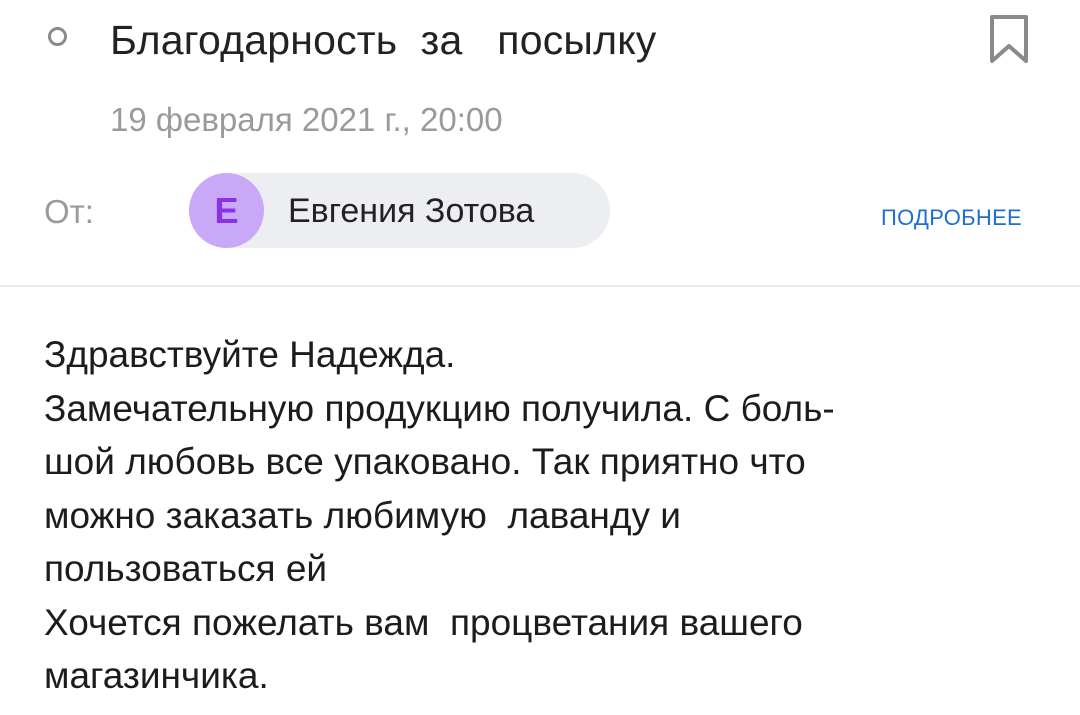  I want to click on sender-name: Евгения Зотова, so click(411, 211).